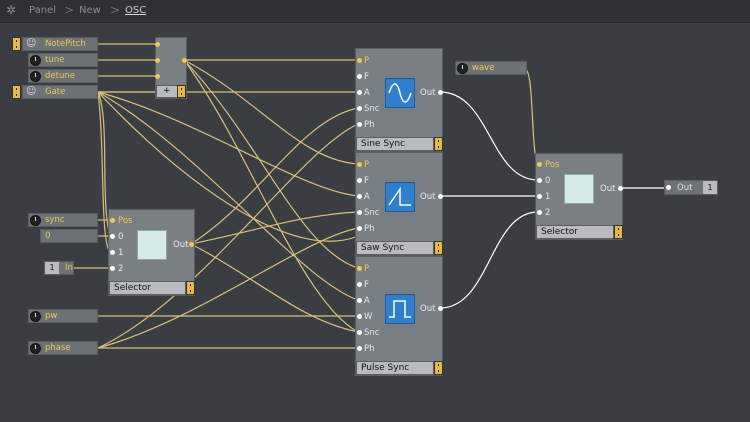 This screenshot has width=750, height=422. Describe the element at coordinates (579, 189) in the screenshot. I see `selector-icon` at that location.